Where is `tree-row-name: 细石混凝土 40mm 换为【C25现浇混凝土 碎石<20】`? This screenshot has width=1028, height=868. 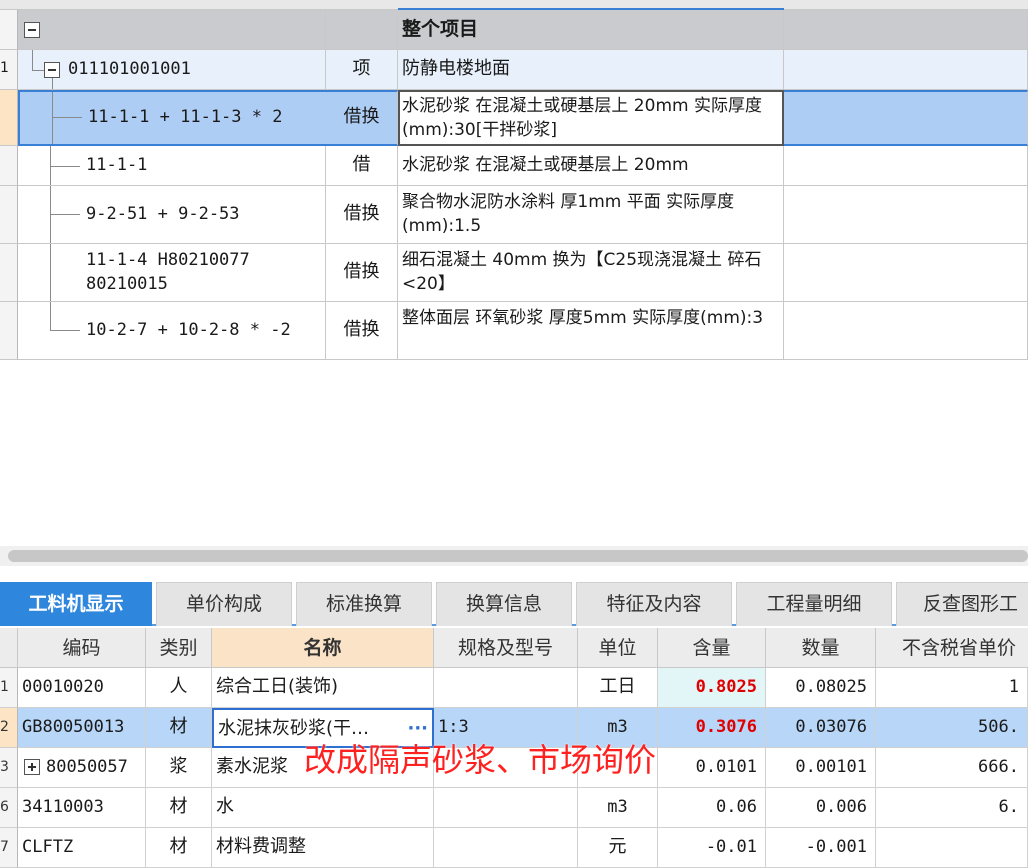 tree-row-name: 细石混凝土 40mm 换为【C25现浇混凝土 碎石<20】 is located at coordinates (591, 273).